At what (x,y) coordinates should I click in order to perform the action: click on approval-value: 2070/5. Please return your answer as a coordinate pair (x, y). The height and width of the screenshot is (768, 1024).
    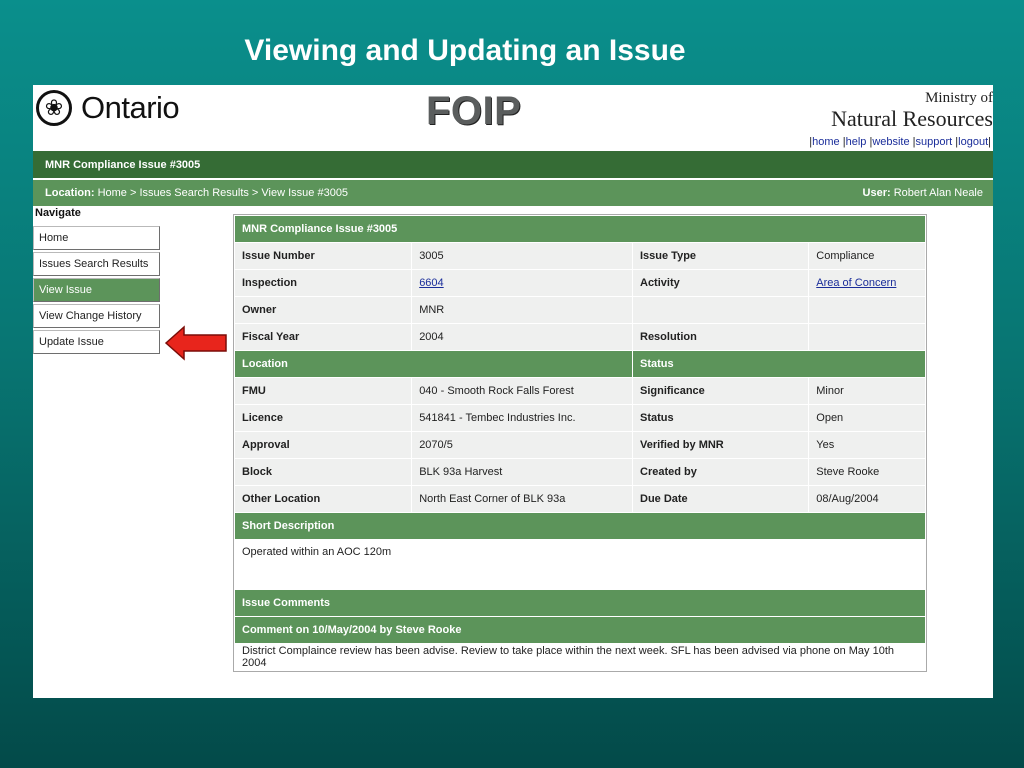
    Looking at the image, I should click on (522, 445).